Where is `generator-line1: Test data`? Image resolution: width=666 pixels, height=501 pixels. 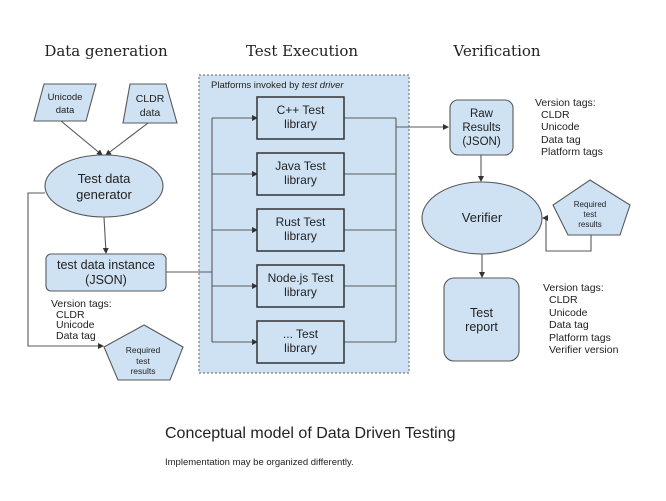 generator-line1: Test data is located at coordinates (105, 178).